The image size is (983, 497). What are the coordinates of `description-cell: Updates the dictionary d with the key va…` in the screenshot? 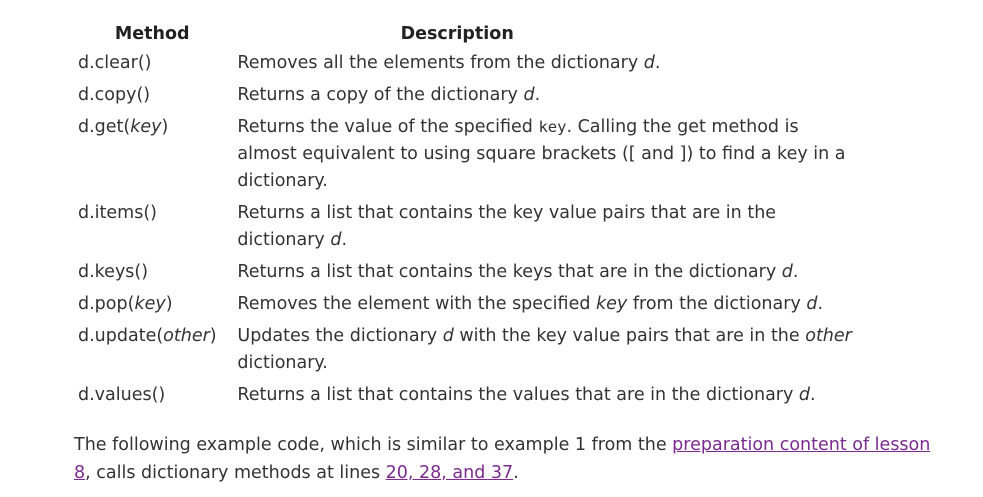 It's located at (552, 350).